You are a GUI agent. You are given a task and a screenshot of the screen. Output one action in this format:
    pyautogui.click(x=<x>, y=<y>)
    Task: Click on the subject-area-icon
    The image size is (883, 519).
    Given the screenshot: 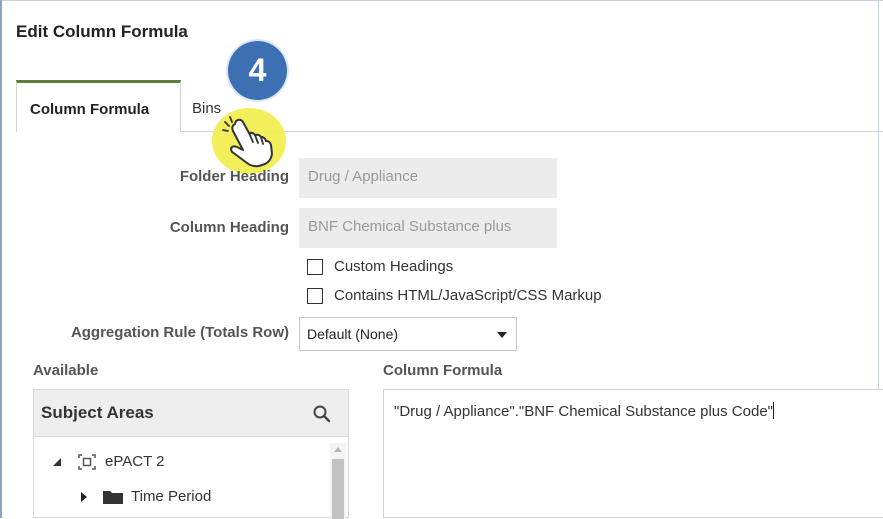 What is the action you would take?
    pyautogui.click(x=87, y=461)
    